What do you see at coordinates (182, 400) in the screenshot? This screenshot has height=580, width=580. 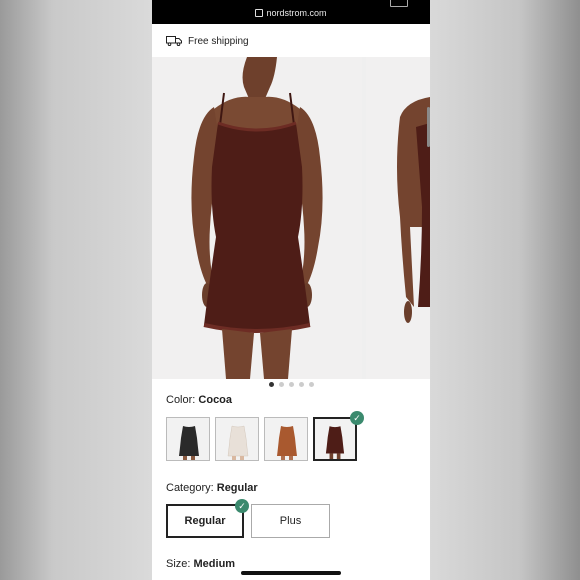 I see `color-label-prefix: Color:` at bounding box center [182, 400].